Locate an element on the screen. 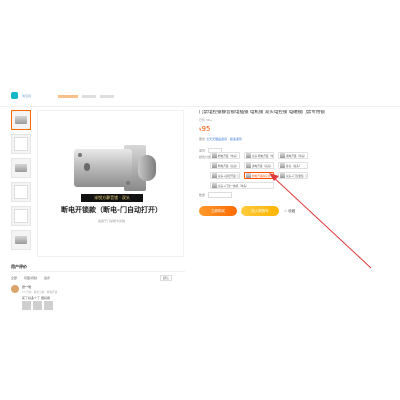 The width and height of the screenshot is (400, 400). nav-tab-active is located at coordinates (68, 96).